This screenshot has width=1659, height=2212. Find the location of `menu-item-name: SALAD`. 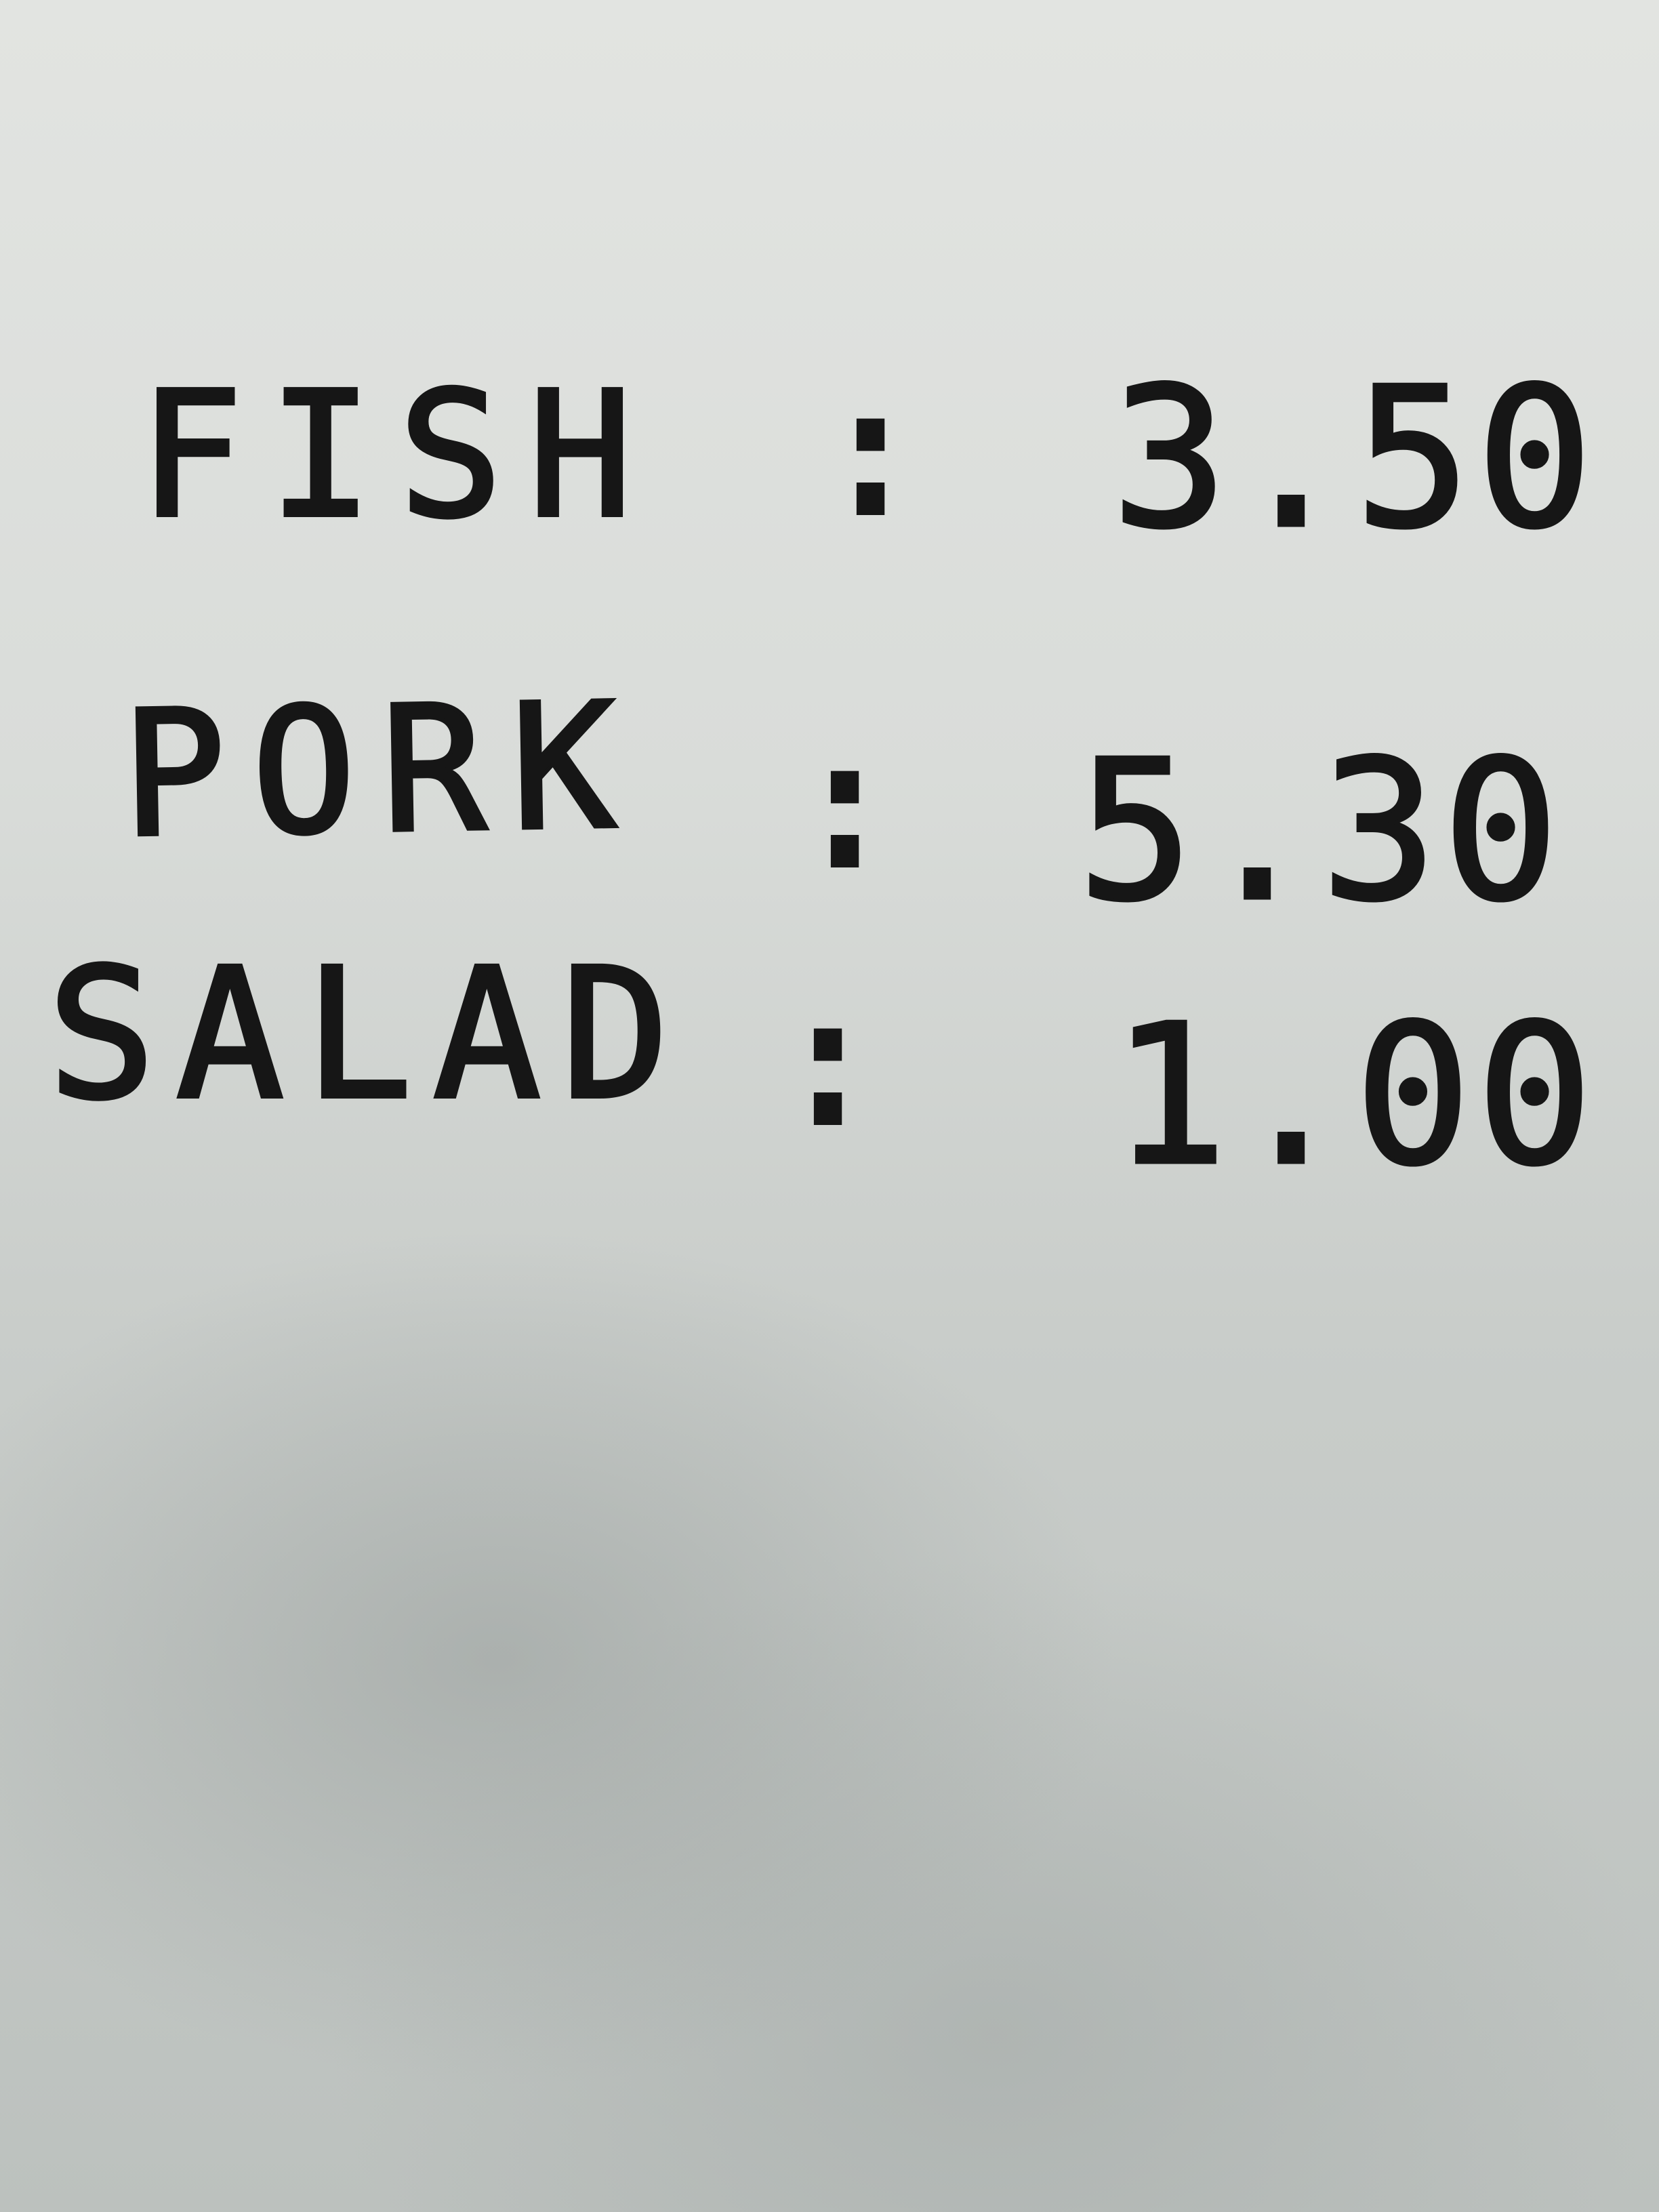

menu-item-name: SALAD is located at coordinates (367, 1034).